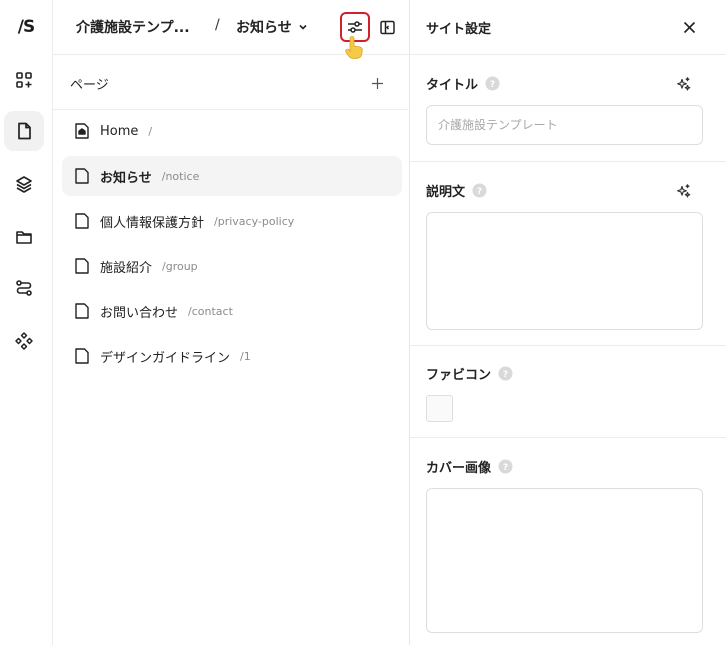 The height and width of the screenshot is (645, 726). What do you see at coordinates (459, 468) in the screenshot?
I see `cover-image-label-text: カバー画像` at bounding box center [459, 468].